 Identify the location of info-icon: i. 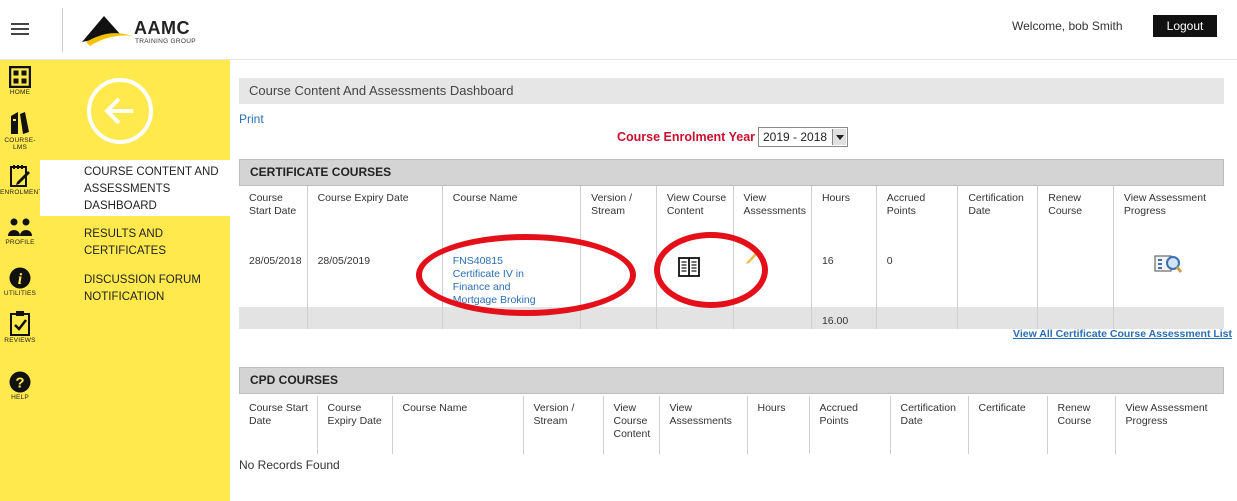
(20, 278).